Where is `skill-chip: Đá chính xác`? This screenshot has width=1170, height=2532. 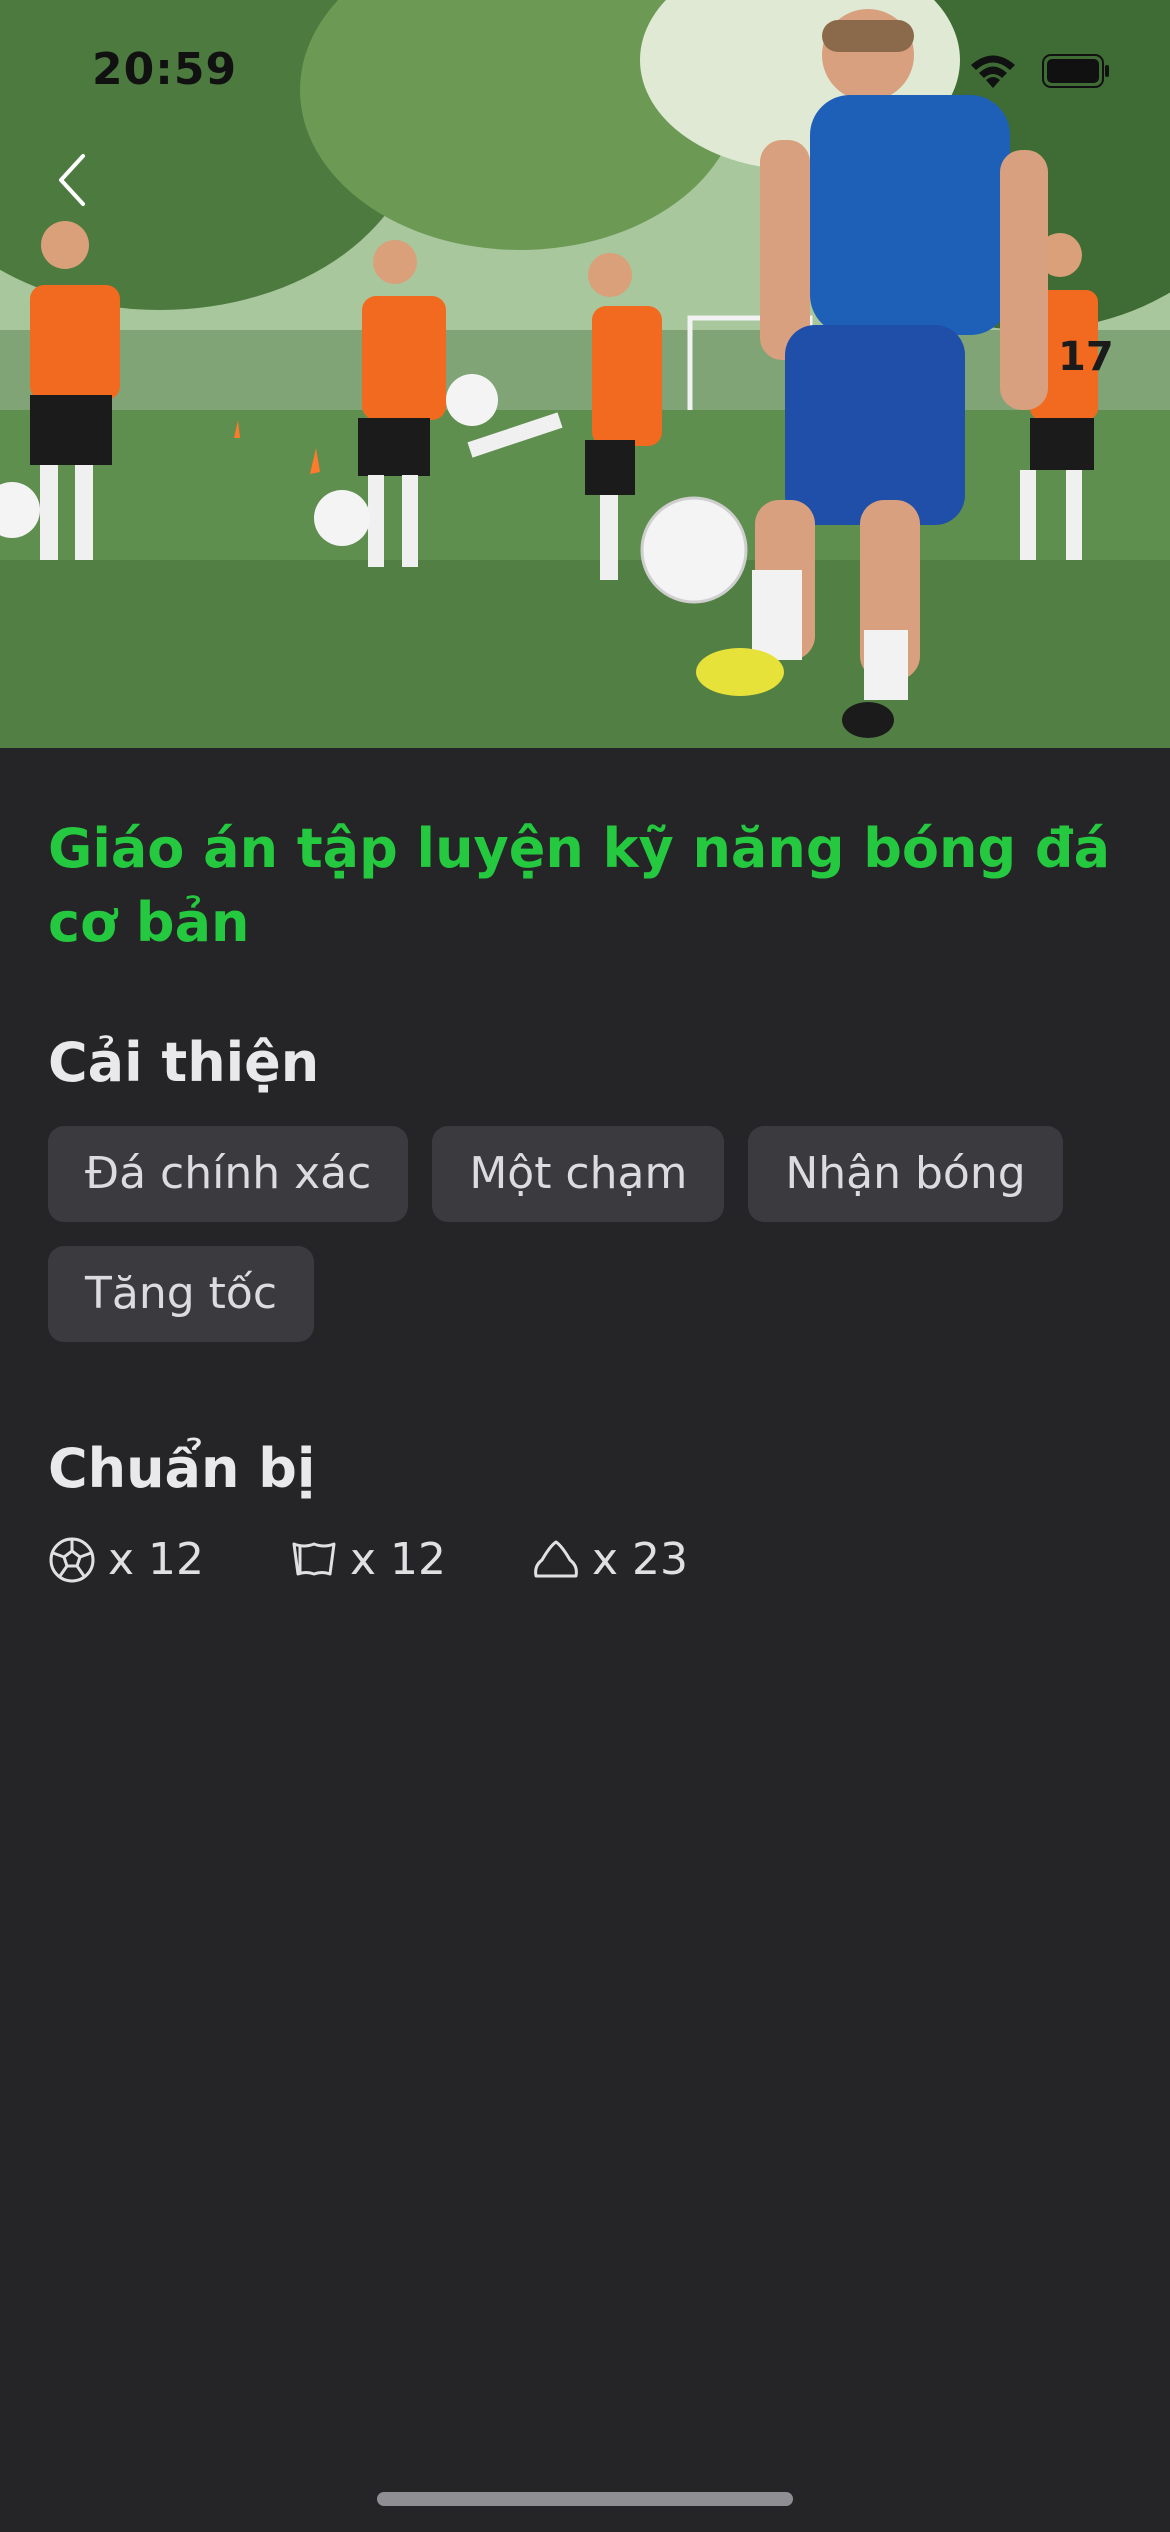
skill-chip: Đá chính xác is located at coordinates (228, 1174).